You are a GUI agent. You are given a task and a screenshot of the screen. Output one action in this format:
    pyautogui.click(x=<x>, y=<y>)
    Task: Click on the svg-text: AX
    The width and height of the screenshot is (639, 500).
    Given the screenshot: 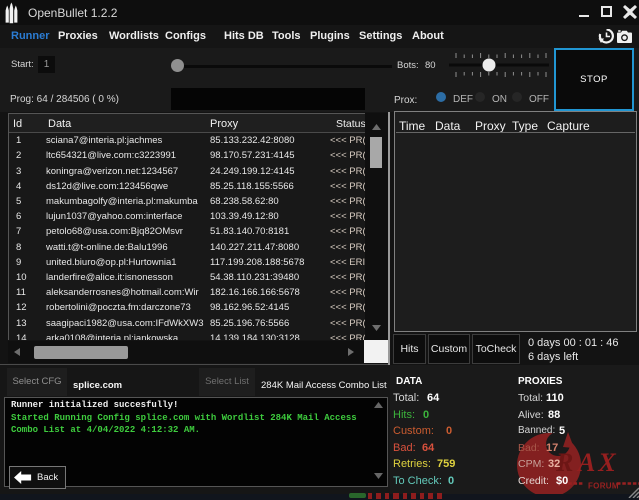 What is the action you would take?
    pyautogui.click(x=597, y=462)
    